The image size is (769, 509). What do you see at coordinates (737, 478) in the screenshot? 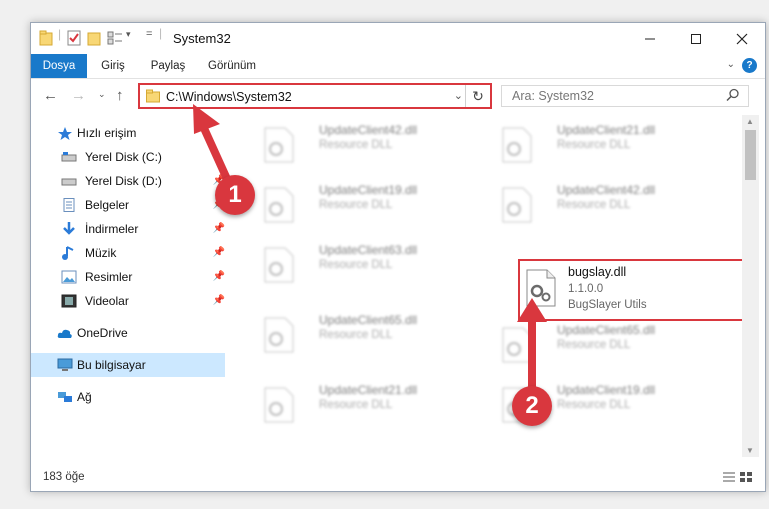
I see `view-toggle` at bounding box center [737, 478].